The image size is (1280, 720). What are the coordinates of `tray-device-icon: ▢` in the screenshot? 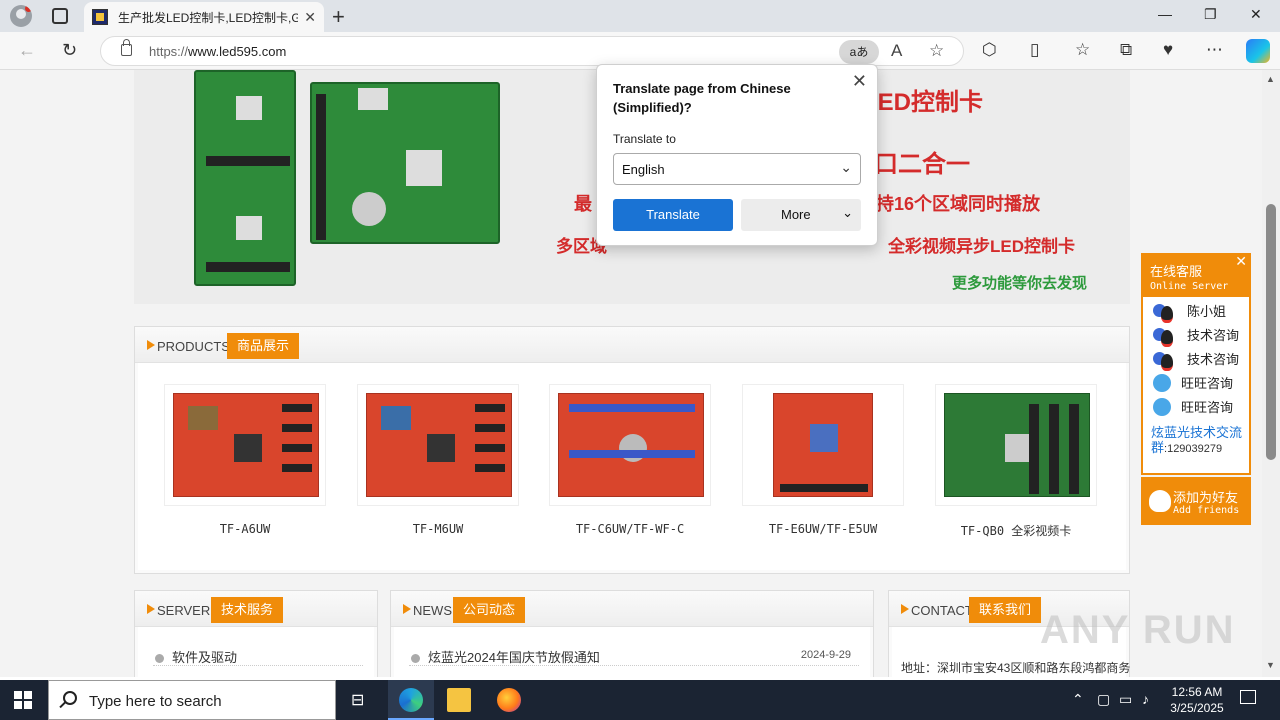 It's located at (1103, 699).